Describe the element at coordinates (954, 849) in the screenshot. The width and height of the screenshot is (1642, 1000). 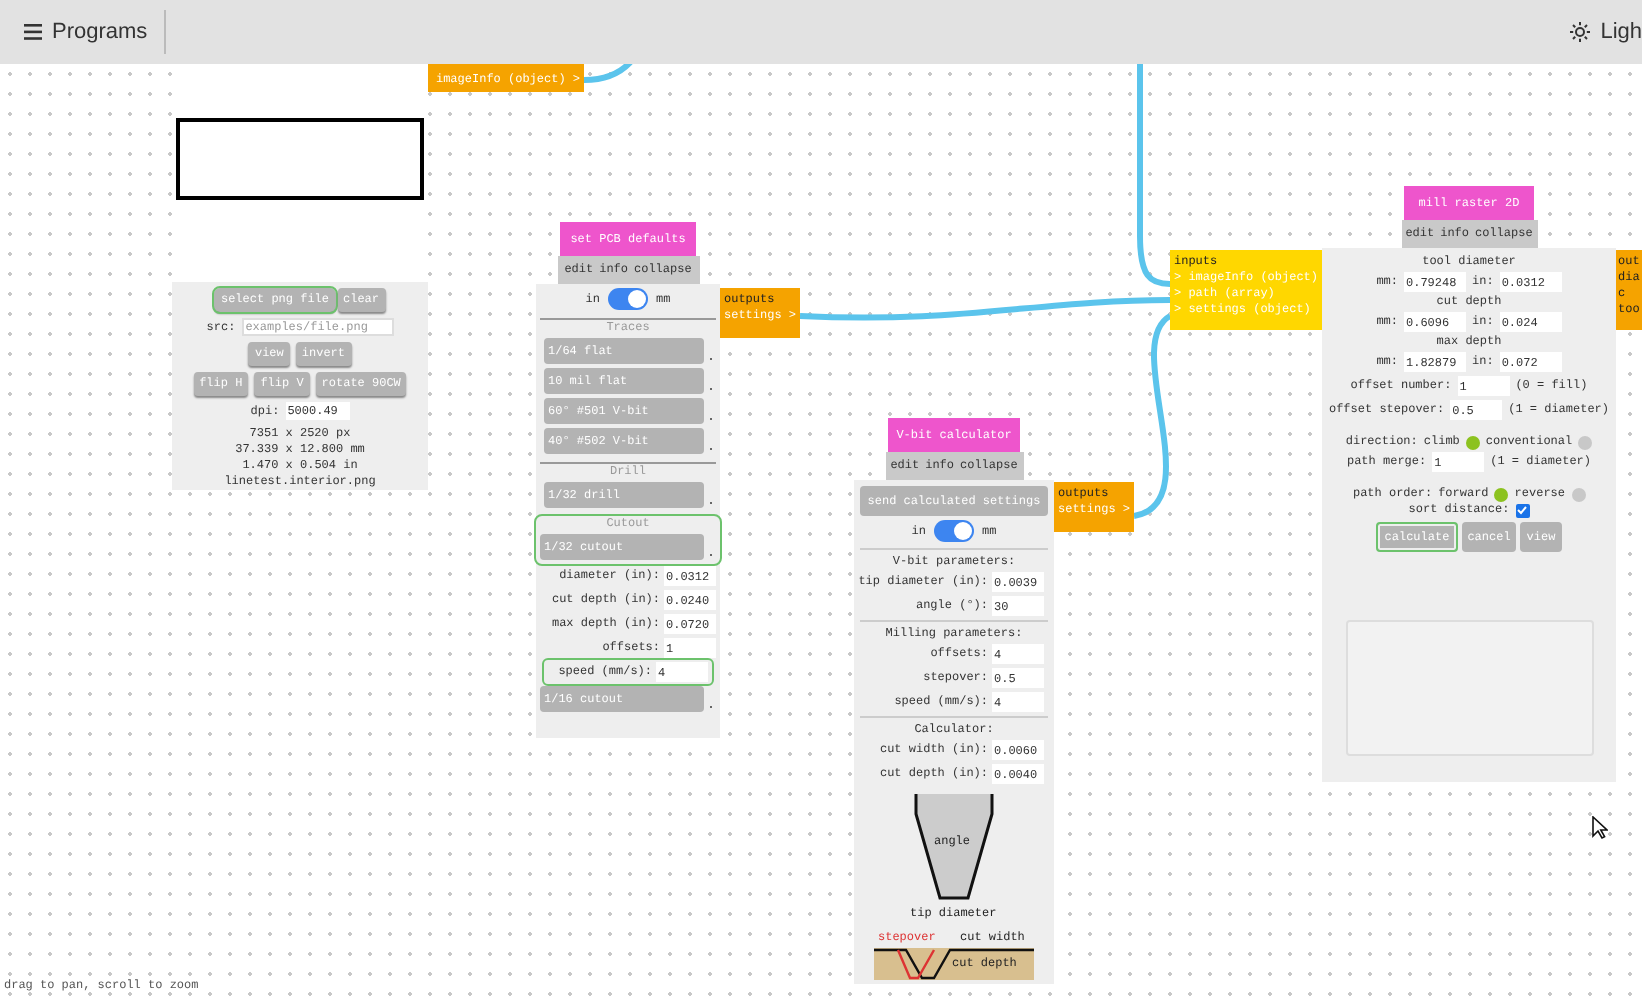
I see `vbit-drawing` at that location.